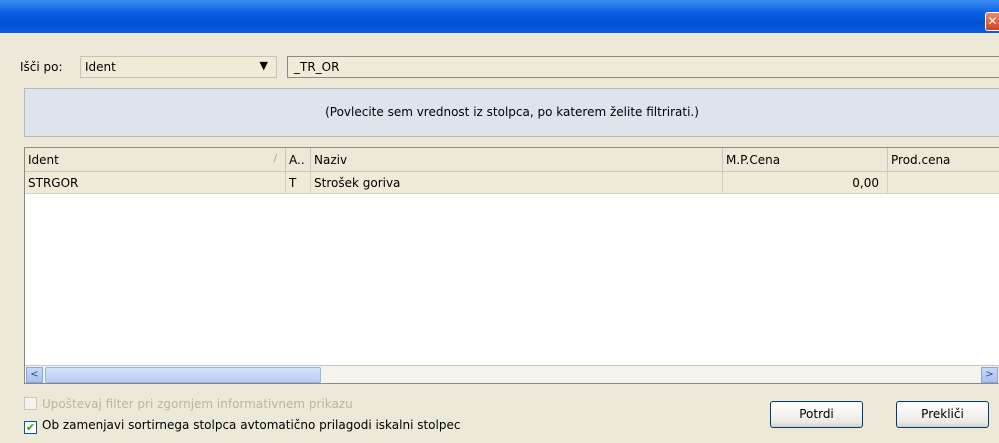 The width and height of the screenshot is (999, 443). What do you see at coordinates (512, 374) in the screenshot?
I see `horizontal-scrollbar: < >` at bounding box center [512, 374].